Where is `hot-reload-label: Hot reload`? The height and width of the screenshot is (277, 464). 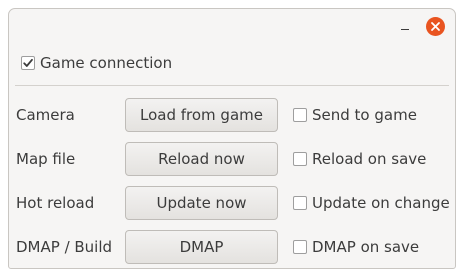 hot-reload-label: Hot reload is located at coordinates (55, 203).